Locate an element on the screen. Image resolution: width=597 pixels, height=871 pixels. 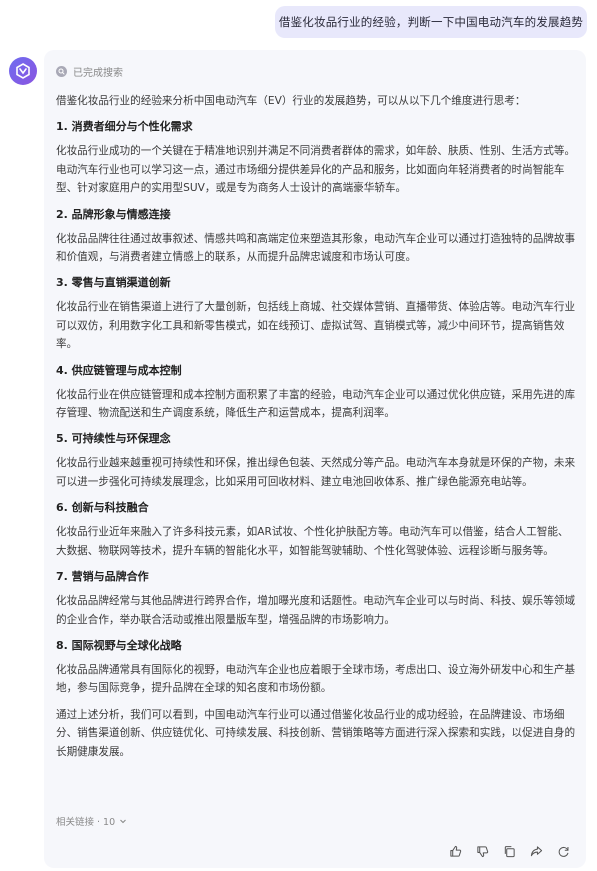
thumbs-up-icon is located at coordinates (455, 851).